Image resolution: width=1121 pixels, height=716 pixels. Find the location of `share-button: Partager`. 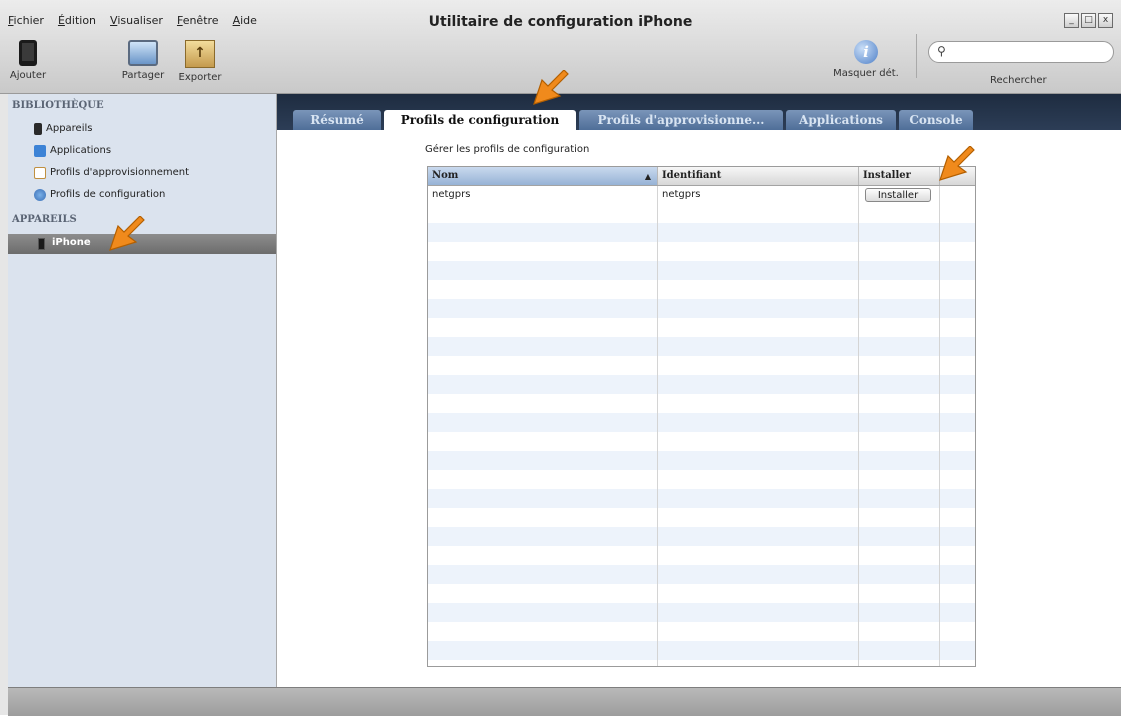

share-button: Partager is located at coordinates (143, 60).